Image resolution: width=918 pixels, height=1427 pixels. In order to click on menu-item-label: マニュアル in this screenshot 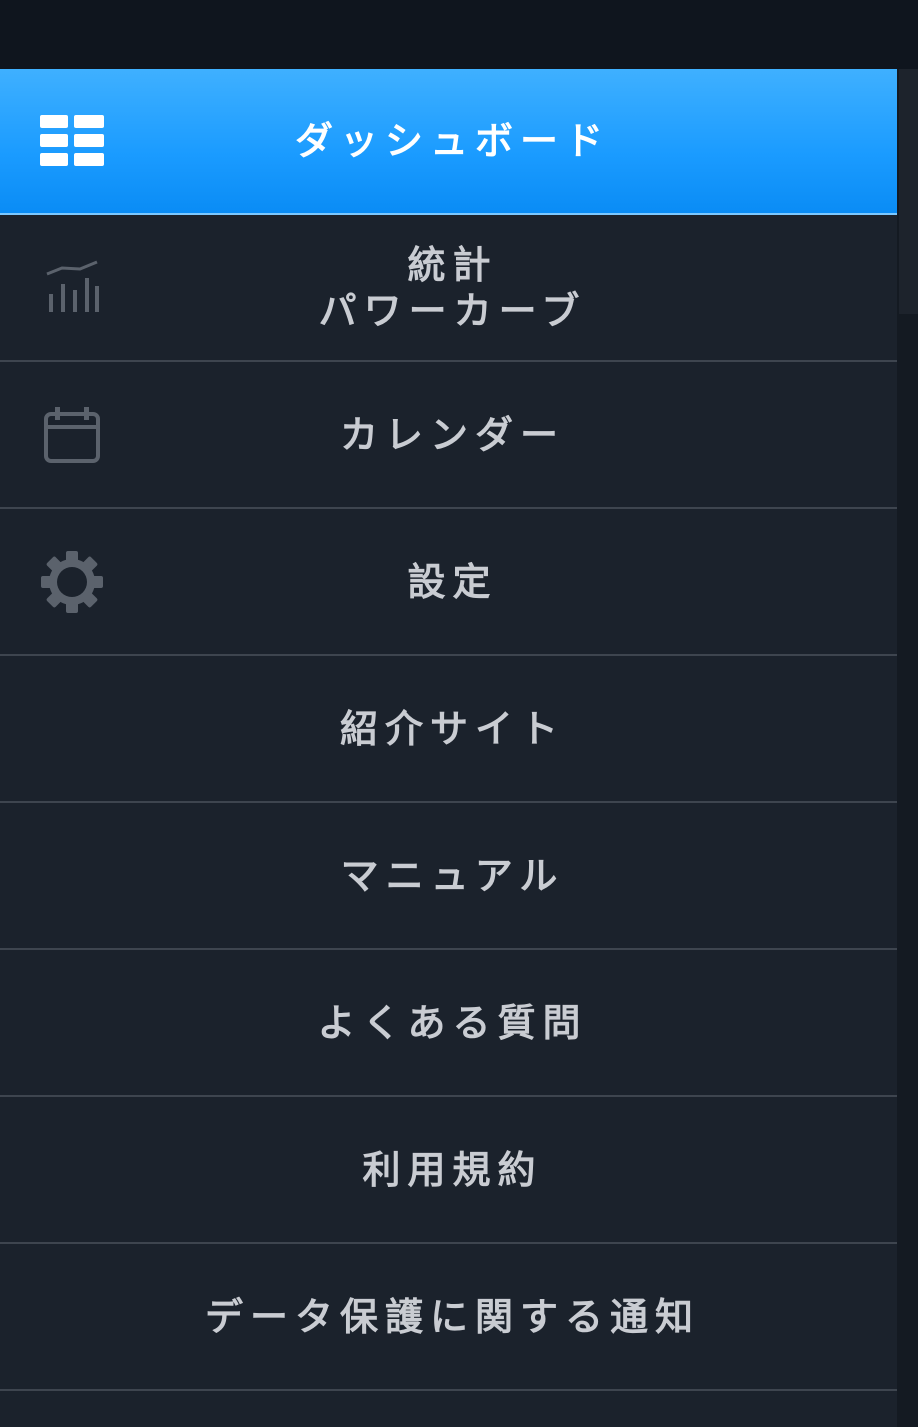, I will do `click(452, 875)`.